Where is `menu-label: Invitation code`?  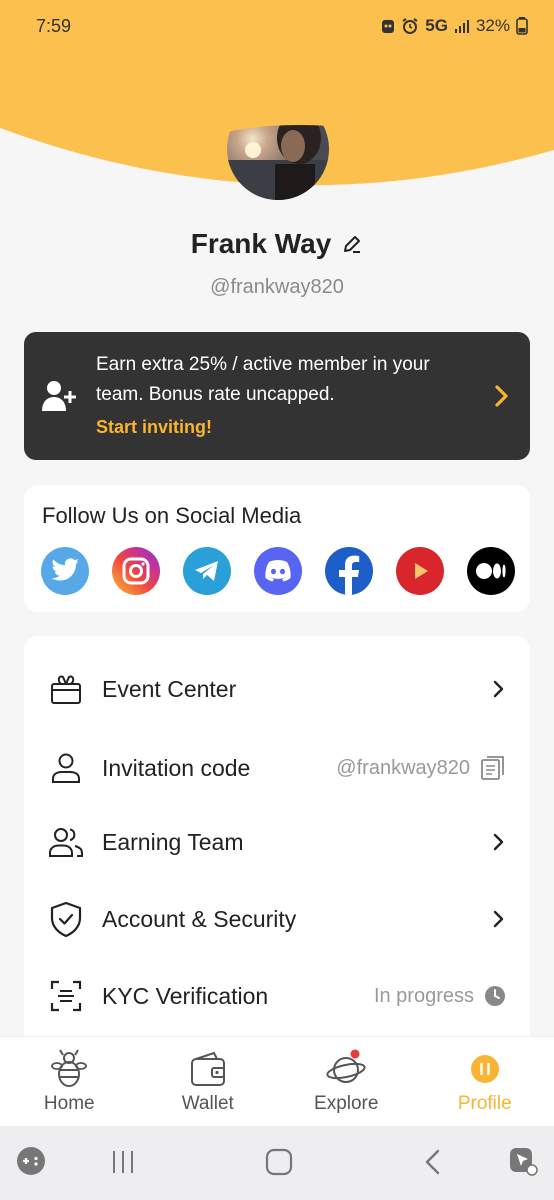 menu-label: Invitation code is located at coordinates (176, 767).